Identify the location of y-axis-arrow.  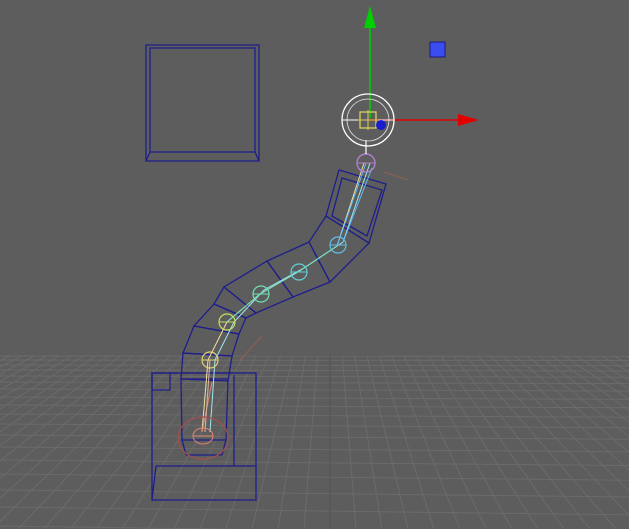
(370, 17).